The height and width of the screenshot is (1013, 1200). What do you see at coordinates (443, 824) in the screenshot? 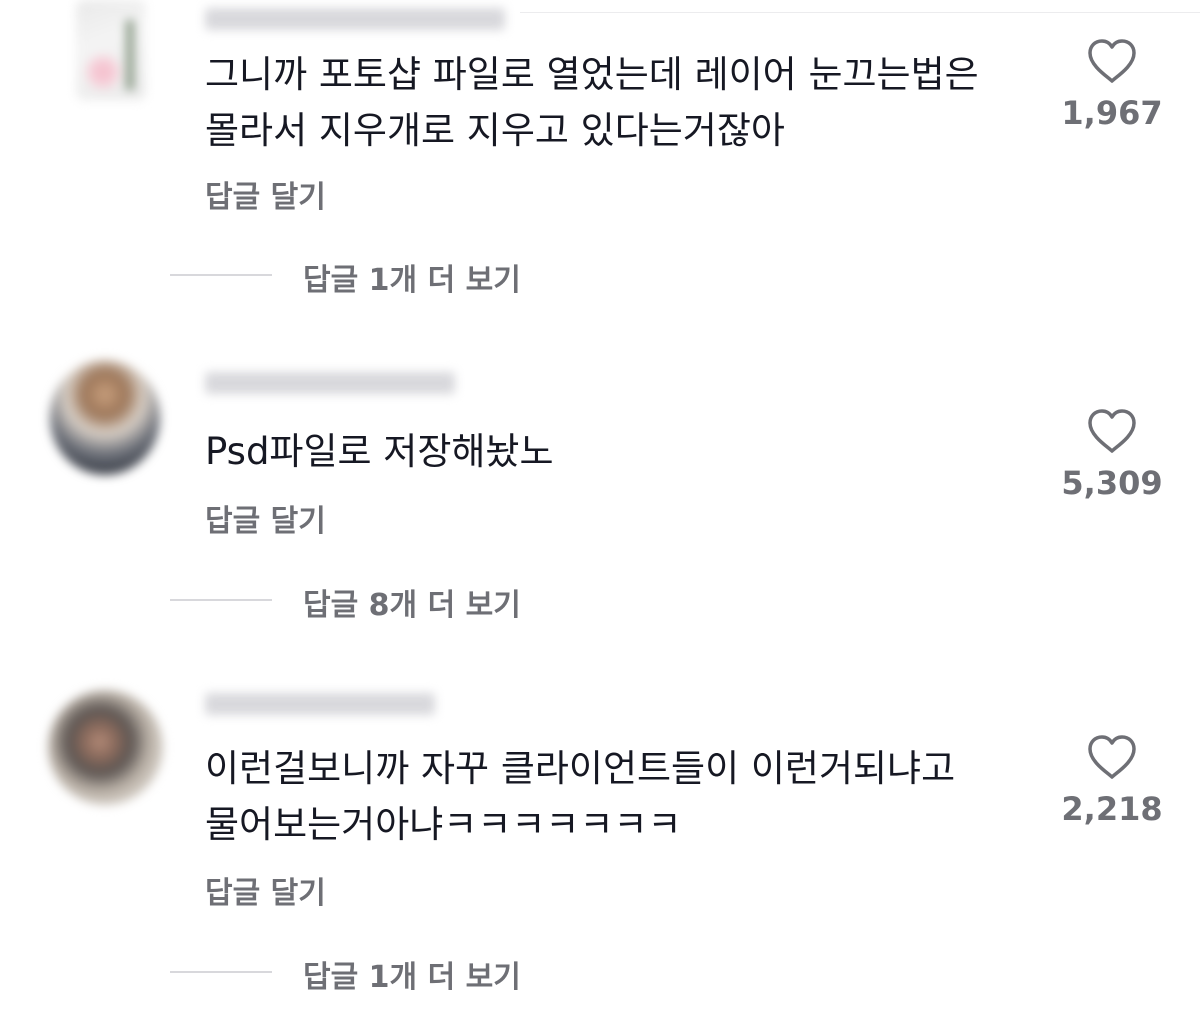
I see `comment-text-line: 물어보는거아냐ㅋㅋㅋㅋㅋㅋㅋ` at bounding box center [443, 824].